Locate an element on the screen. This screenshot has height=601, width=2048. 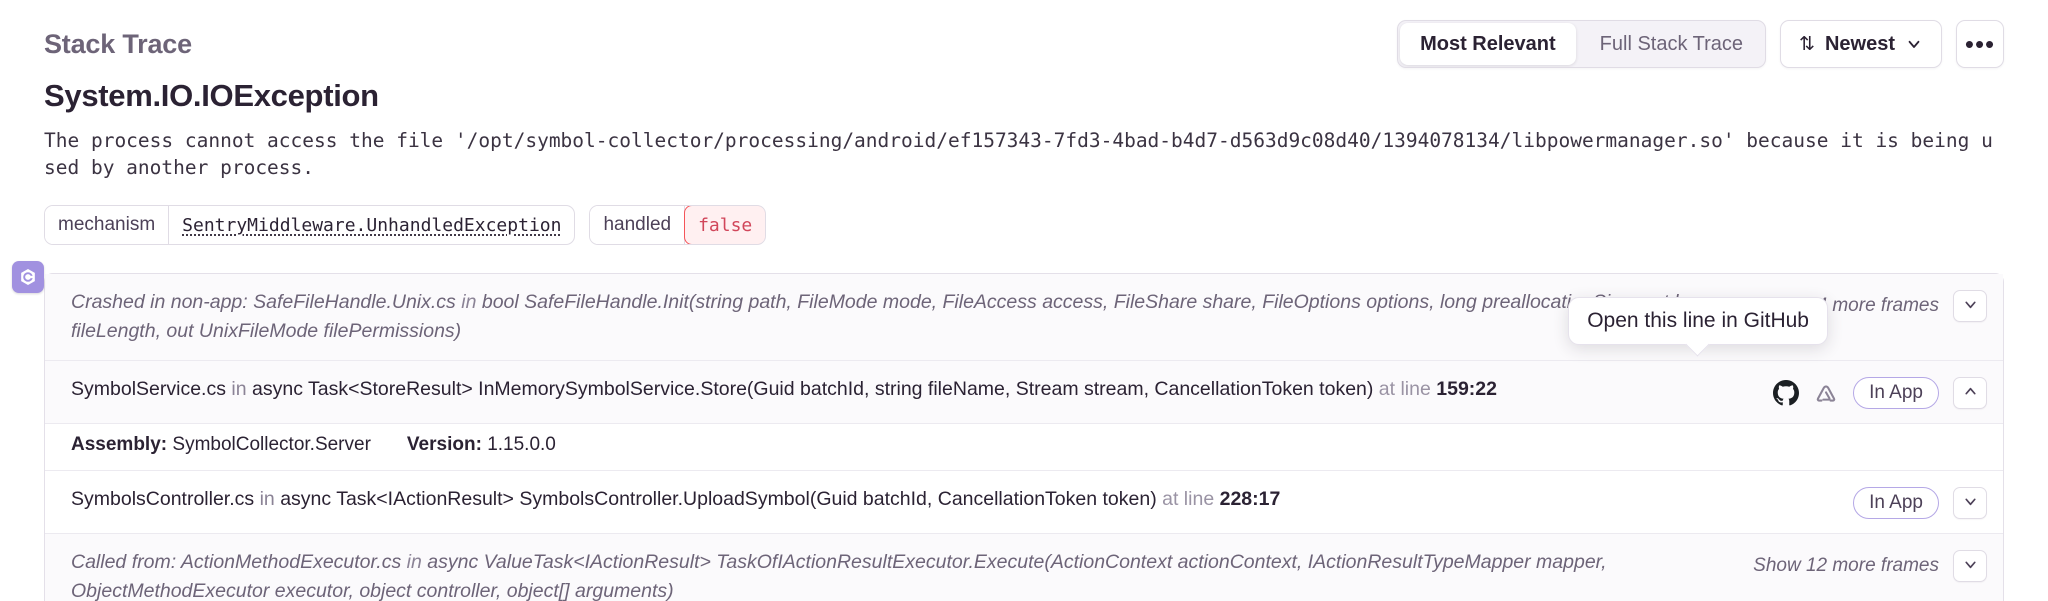
stack-frame-line-number: 228:17 is located at coordinates (1250, 499).